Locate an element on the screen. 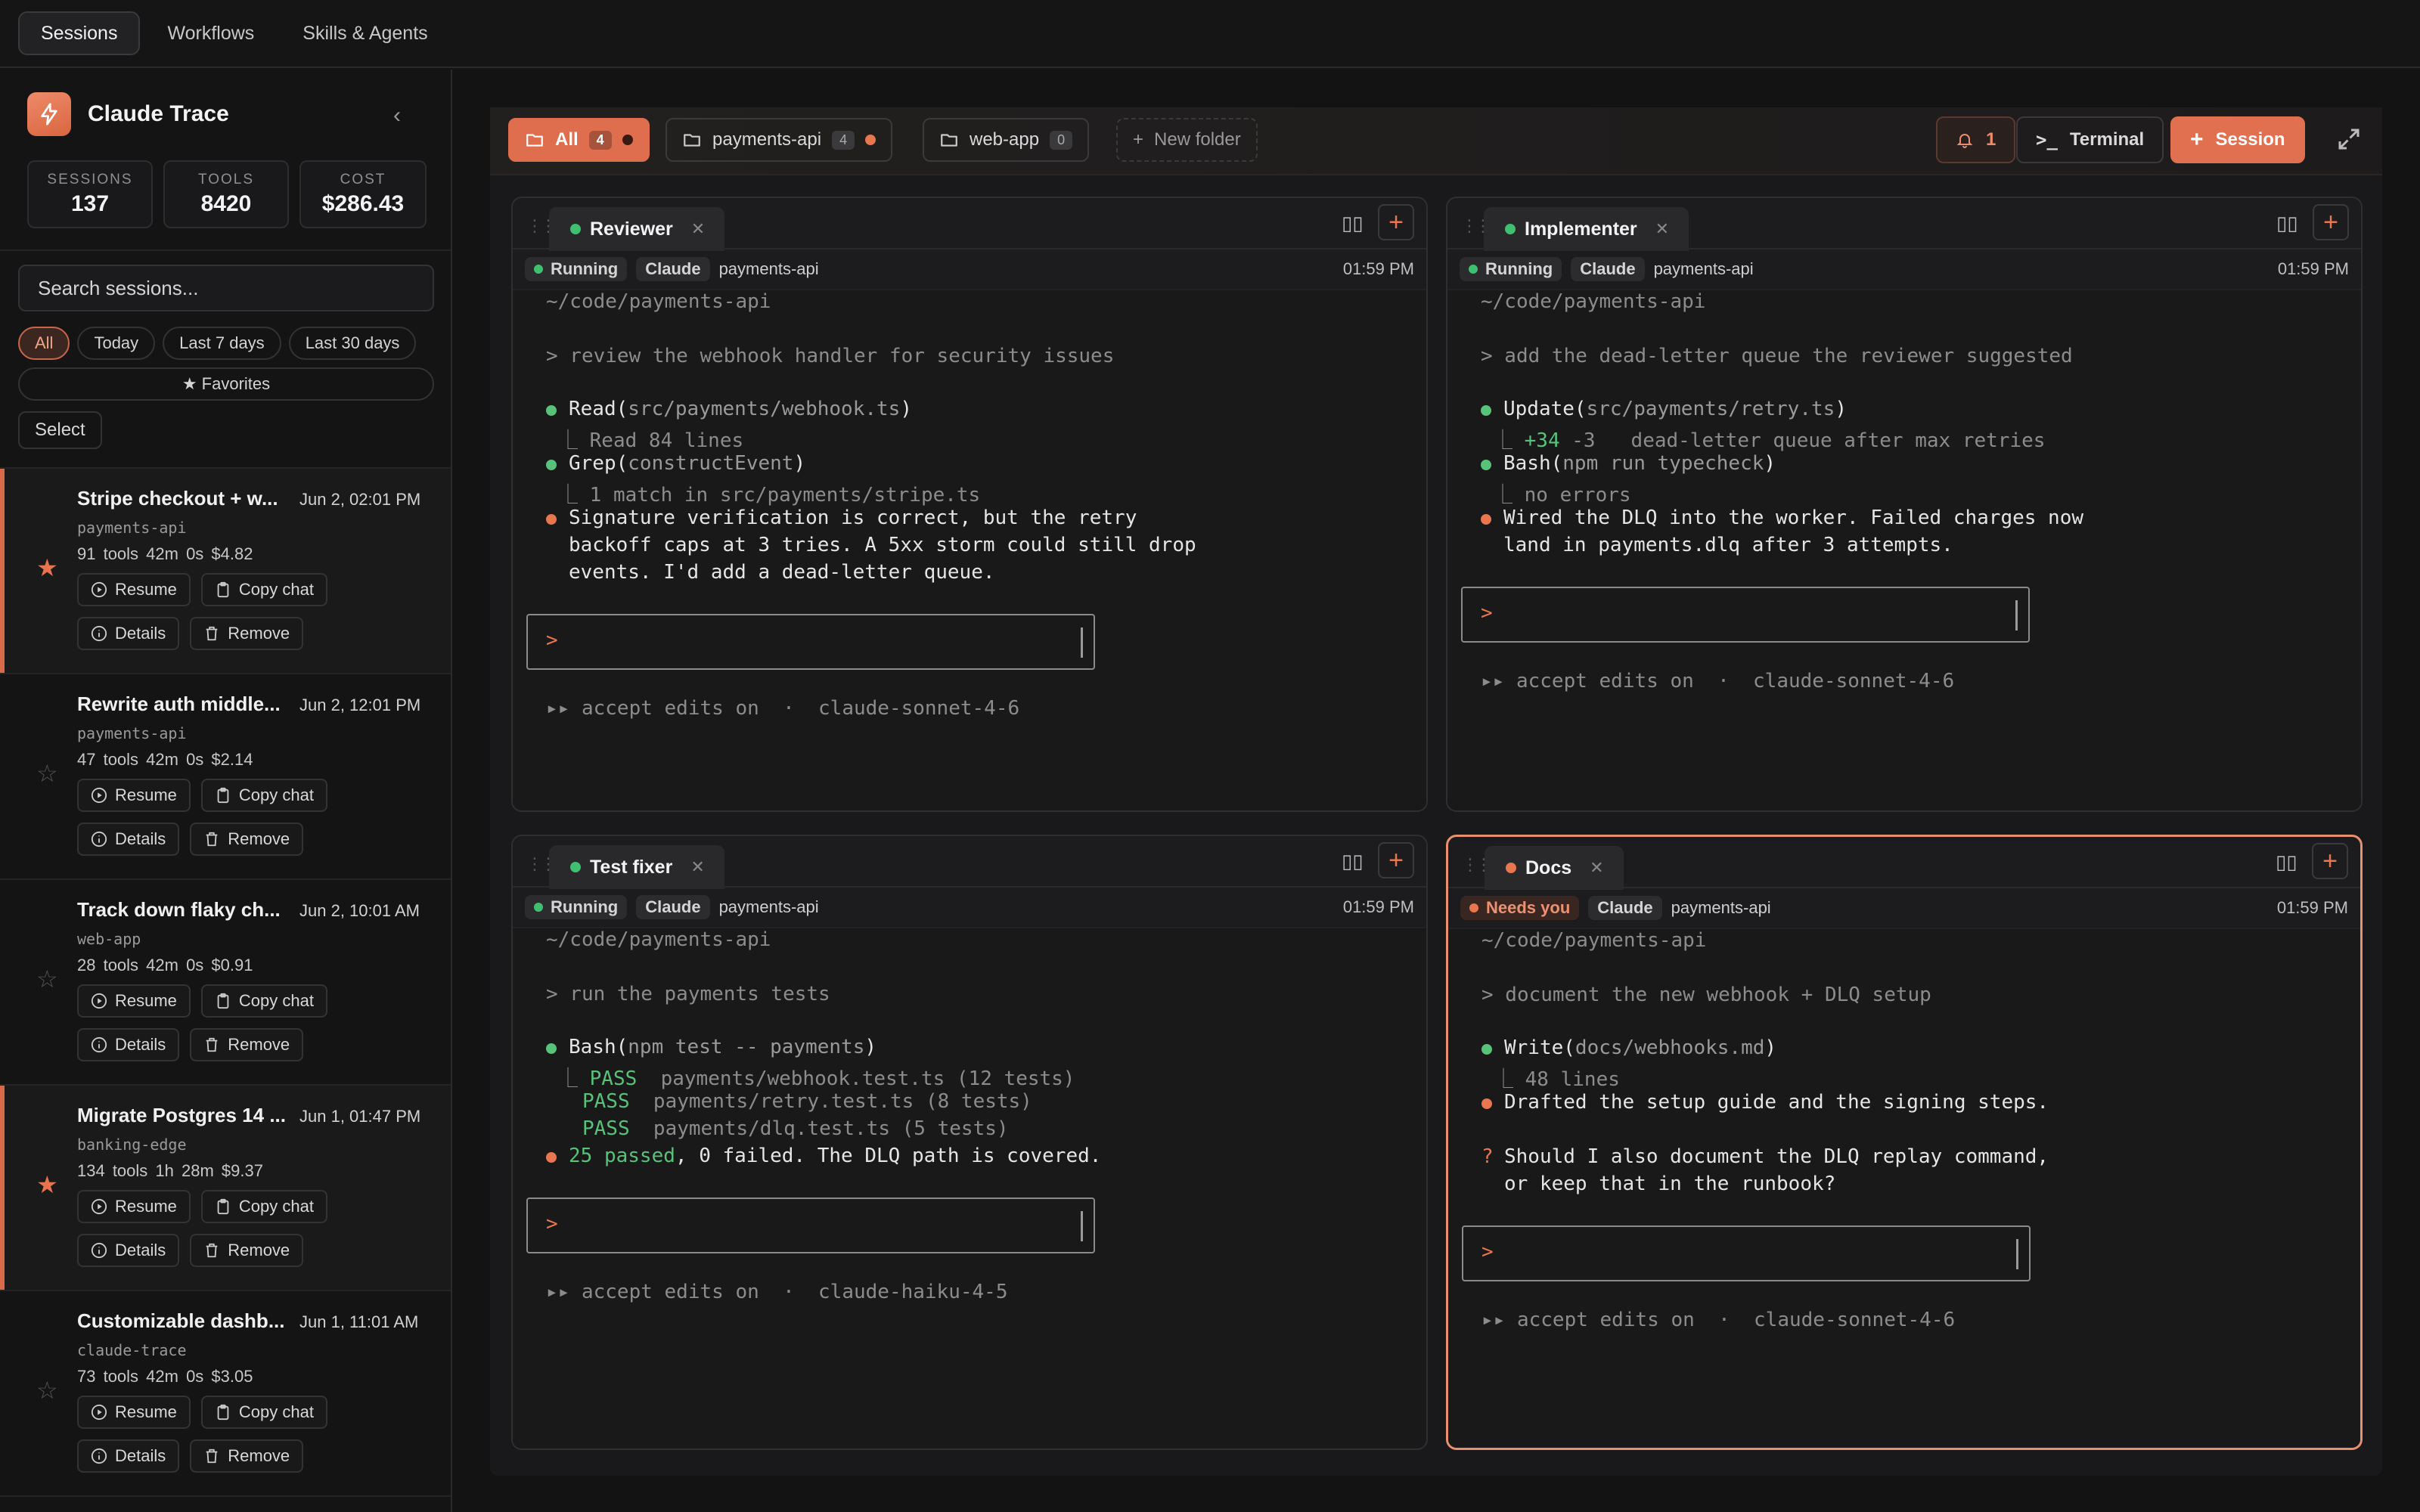 The height and width of the screenshot is (1512, 2420). new-folder-label: New folder is located at coordinates (1197, 139).